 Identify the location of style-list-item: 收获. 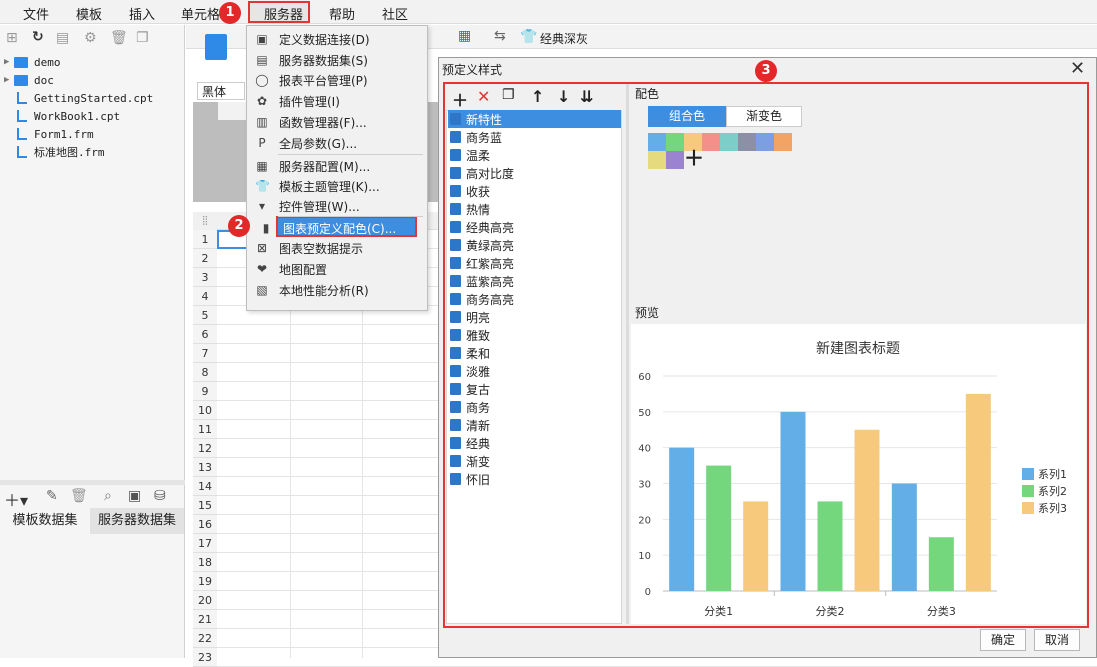
(534, 191).